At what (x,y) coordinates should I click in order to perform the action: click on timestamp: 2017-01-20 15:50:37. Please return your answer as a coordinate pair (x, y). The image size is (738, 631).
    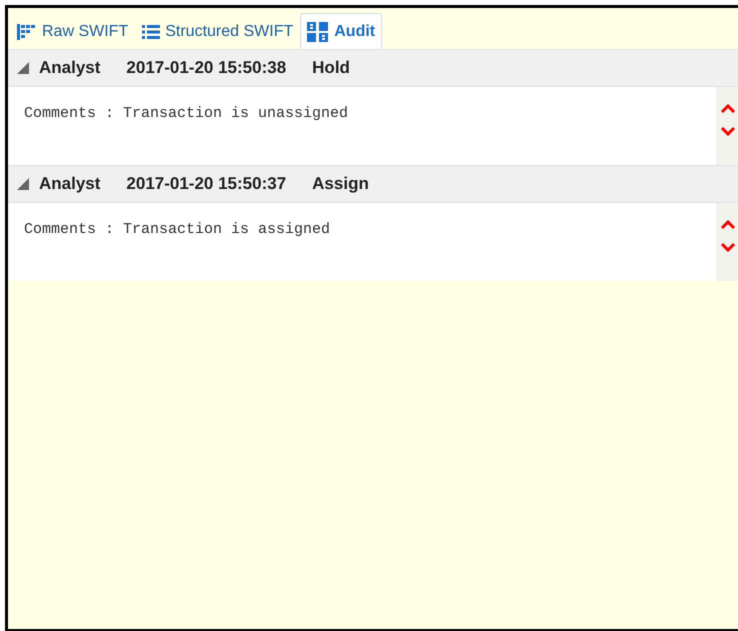
    Looking at the image, I should click on (206, 184).